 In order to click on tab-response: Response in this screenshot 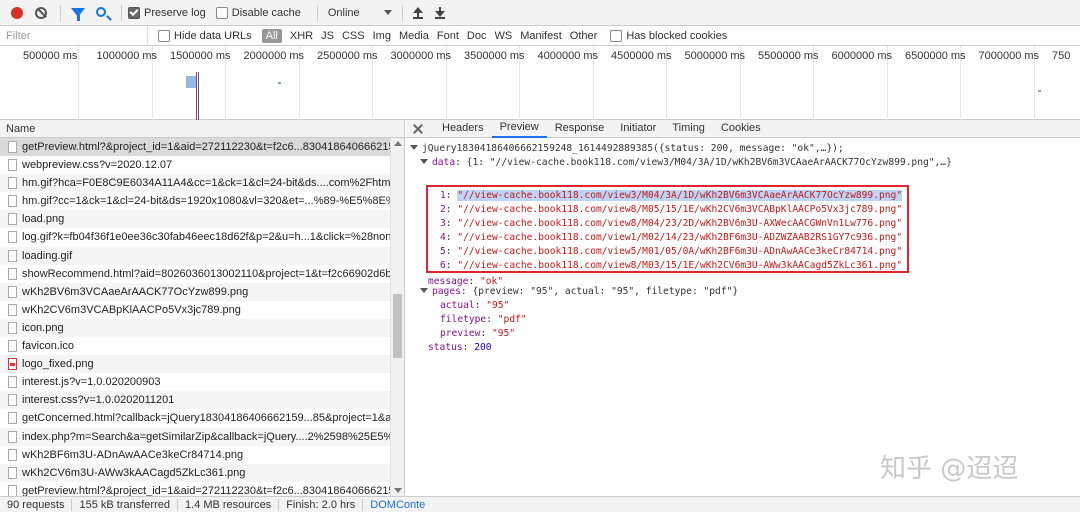, I will do `click(580, 128)`.